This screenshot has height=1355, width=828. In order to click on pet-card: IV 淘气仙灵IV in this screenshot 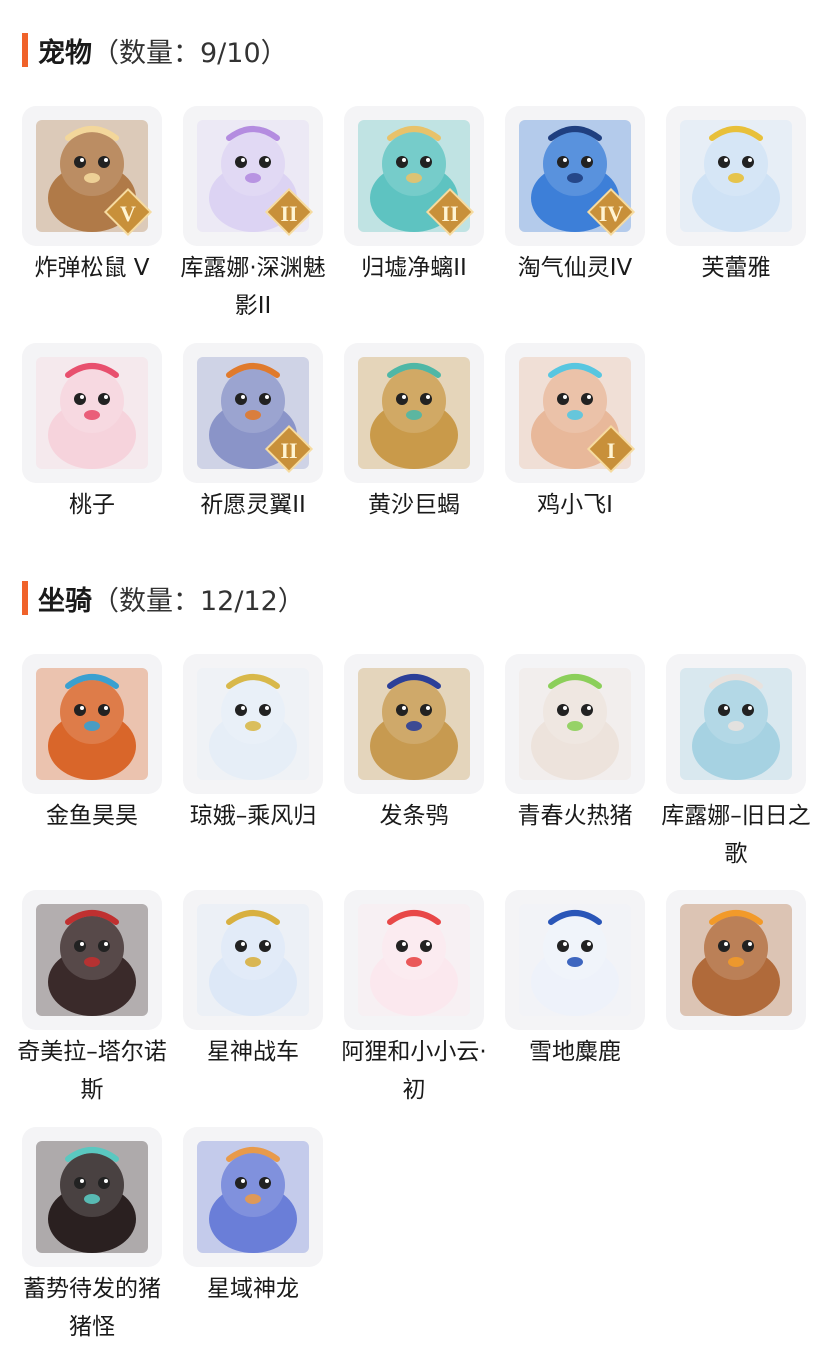, I will do `click(575, 196)`.